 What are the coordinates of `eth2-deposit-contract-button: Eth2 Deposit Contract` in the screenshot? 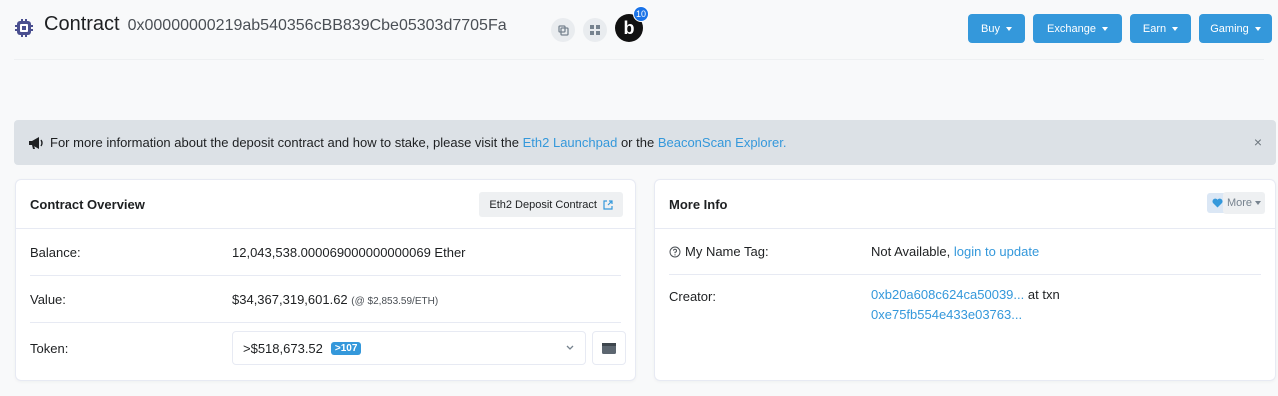 It's located at (551, 204).